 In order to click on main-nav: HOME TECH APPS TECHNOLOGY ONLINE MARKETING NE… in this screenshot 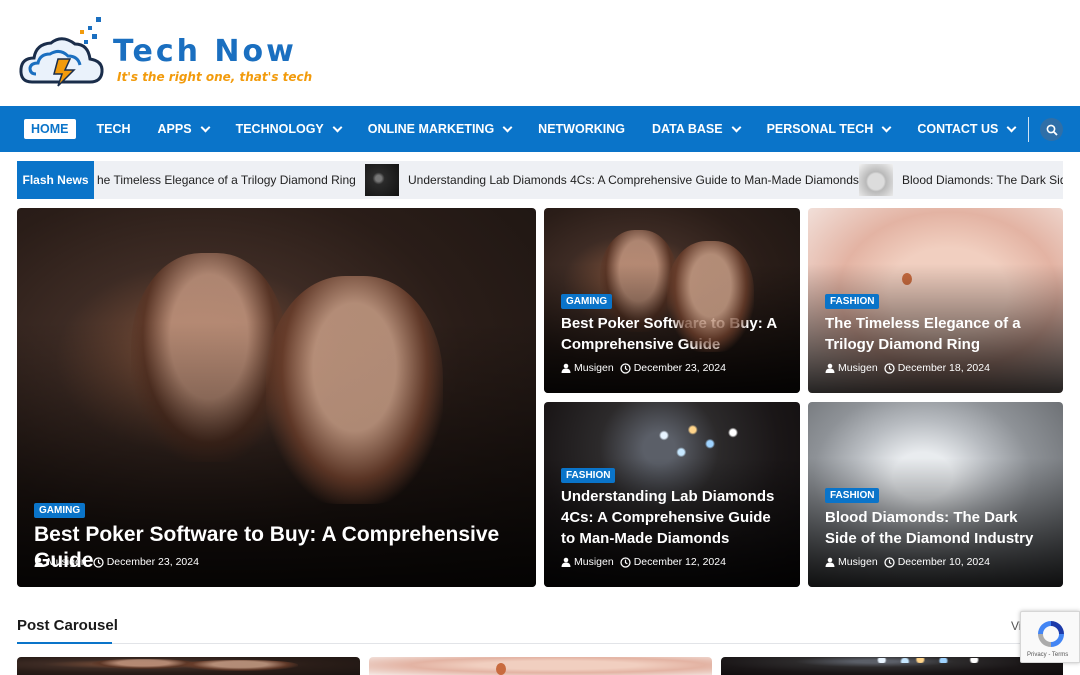, I will do `click(540, 129)`.